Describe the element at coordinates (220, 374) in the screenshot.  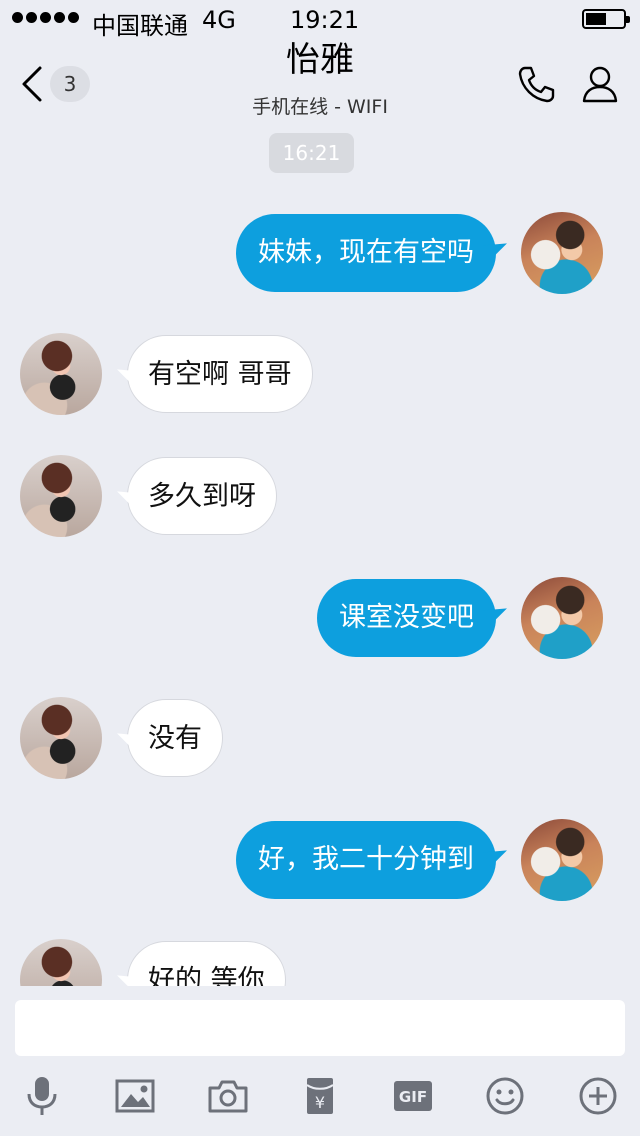
I see `incoming-message-bubble: 有空啊 哥哥` at that location.